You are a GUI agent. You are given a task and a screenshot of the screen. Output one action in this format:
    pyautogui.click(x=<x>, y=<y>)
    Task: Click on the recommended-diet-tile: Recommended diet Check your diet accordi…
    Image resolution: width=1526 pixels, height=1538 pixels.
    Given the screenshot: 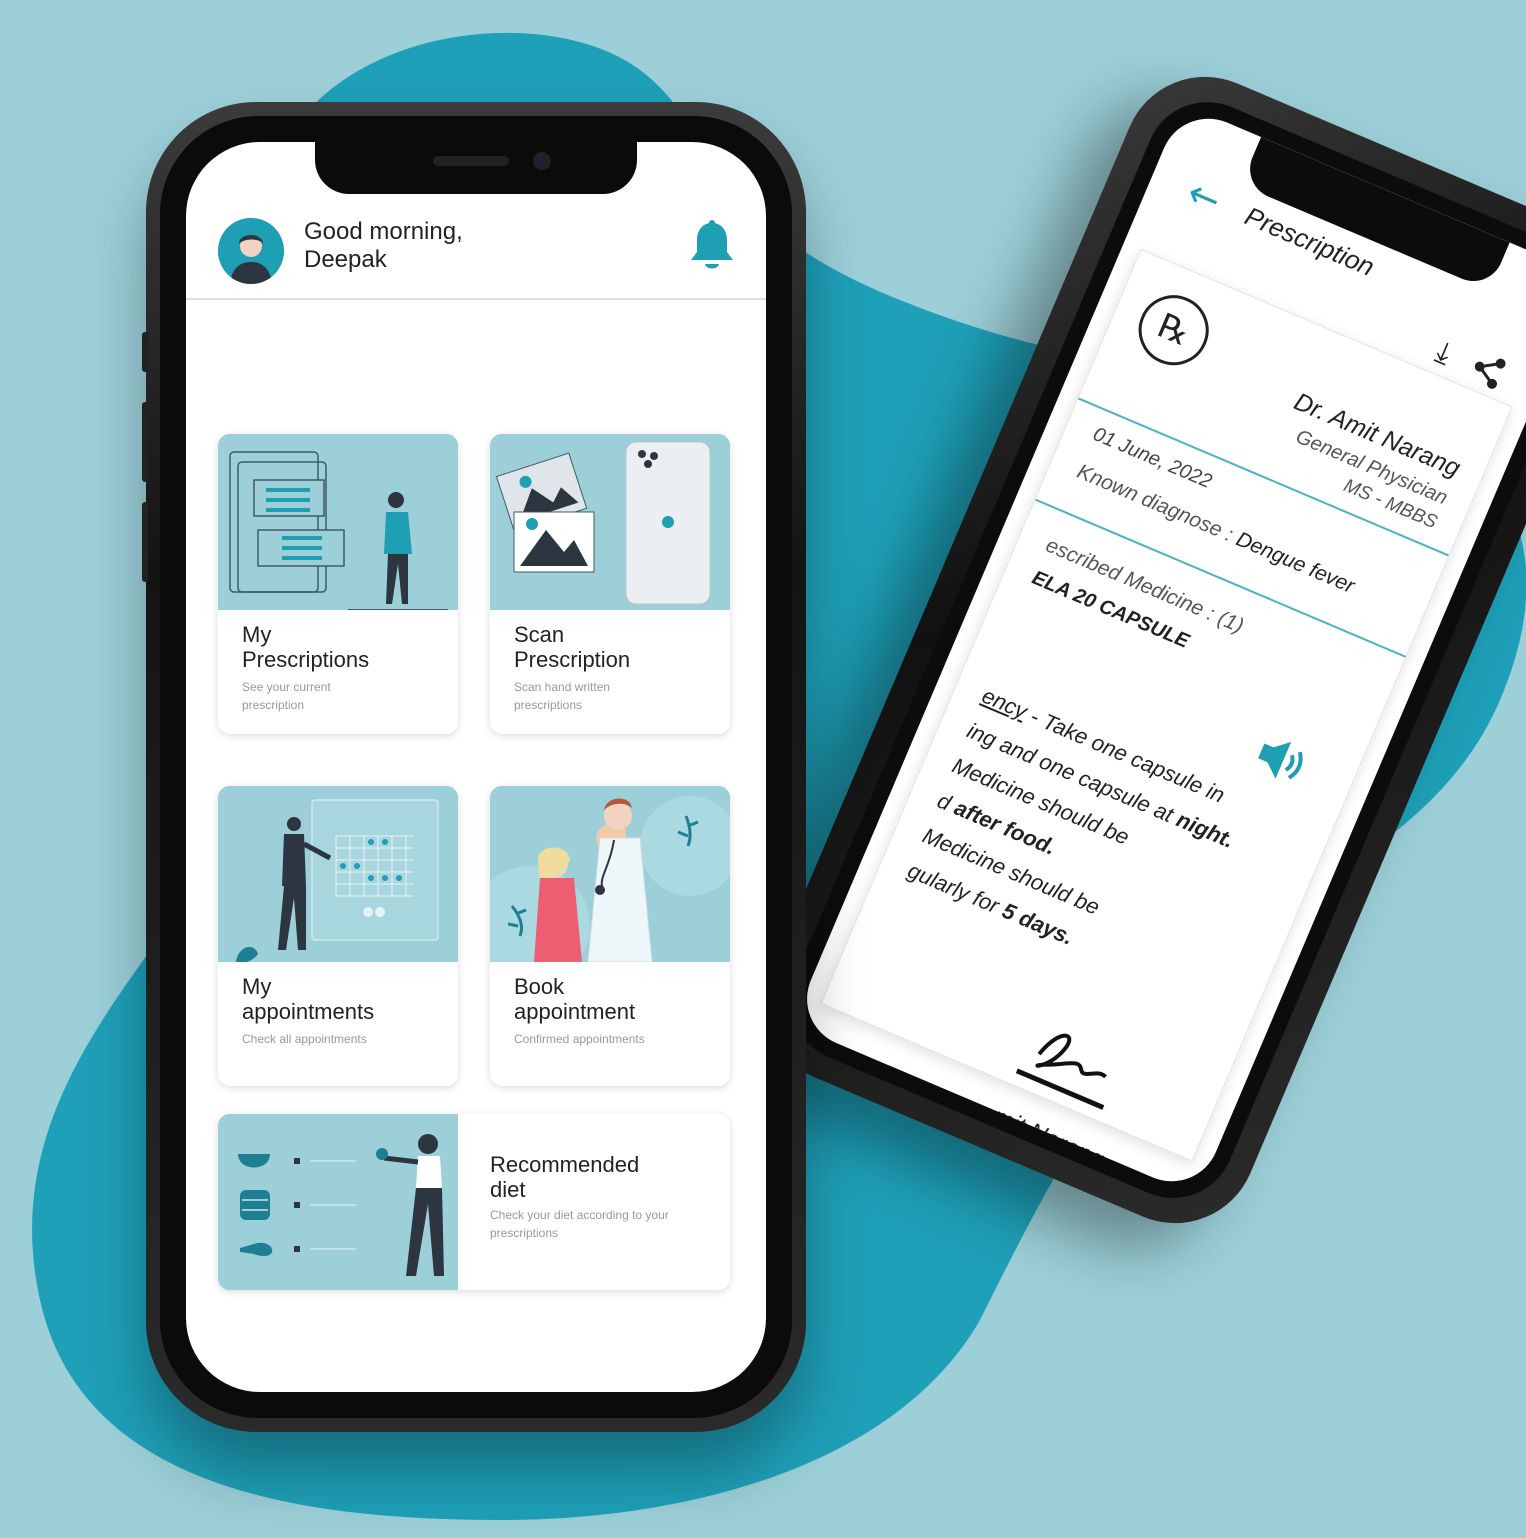 What is the action you would take?
    pyautogui.click(x=474, y=1202)
    